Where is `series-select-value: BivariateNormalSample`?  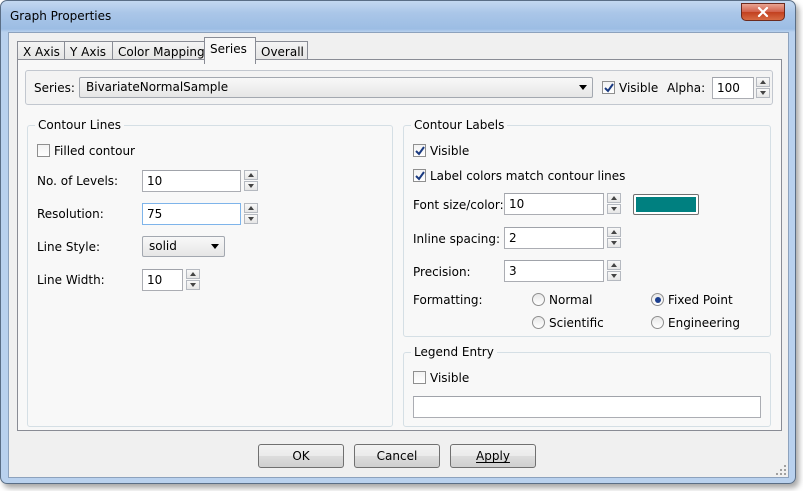 series-select-value: BivariateNormalSample is located at coordinates (157, 87).